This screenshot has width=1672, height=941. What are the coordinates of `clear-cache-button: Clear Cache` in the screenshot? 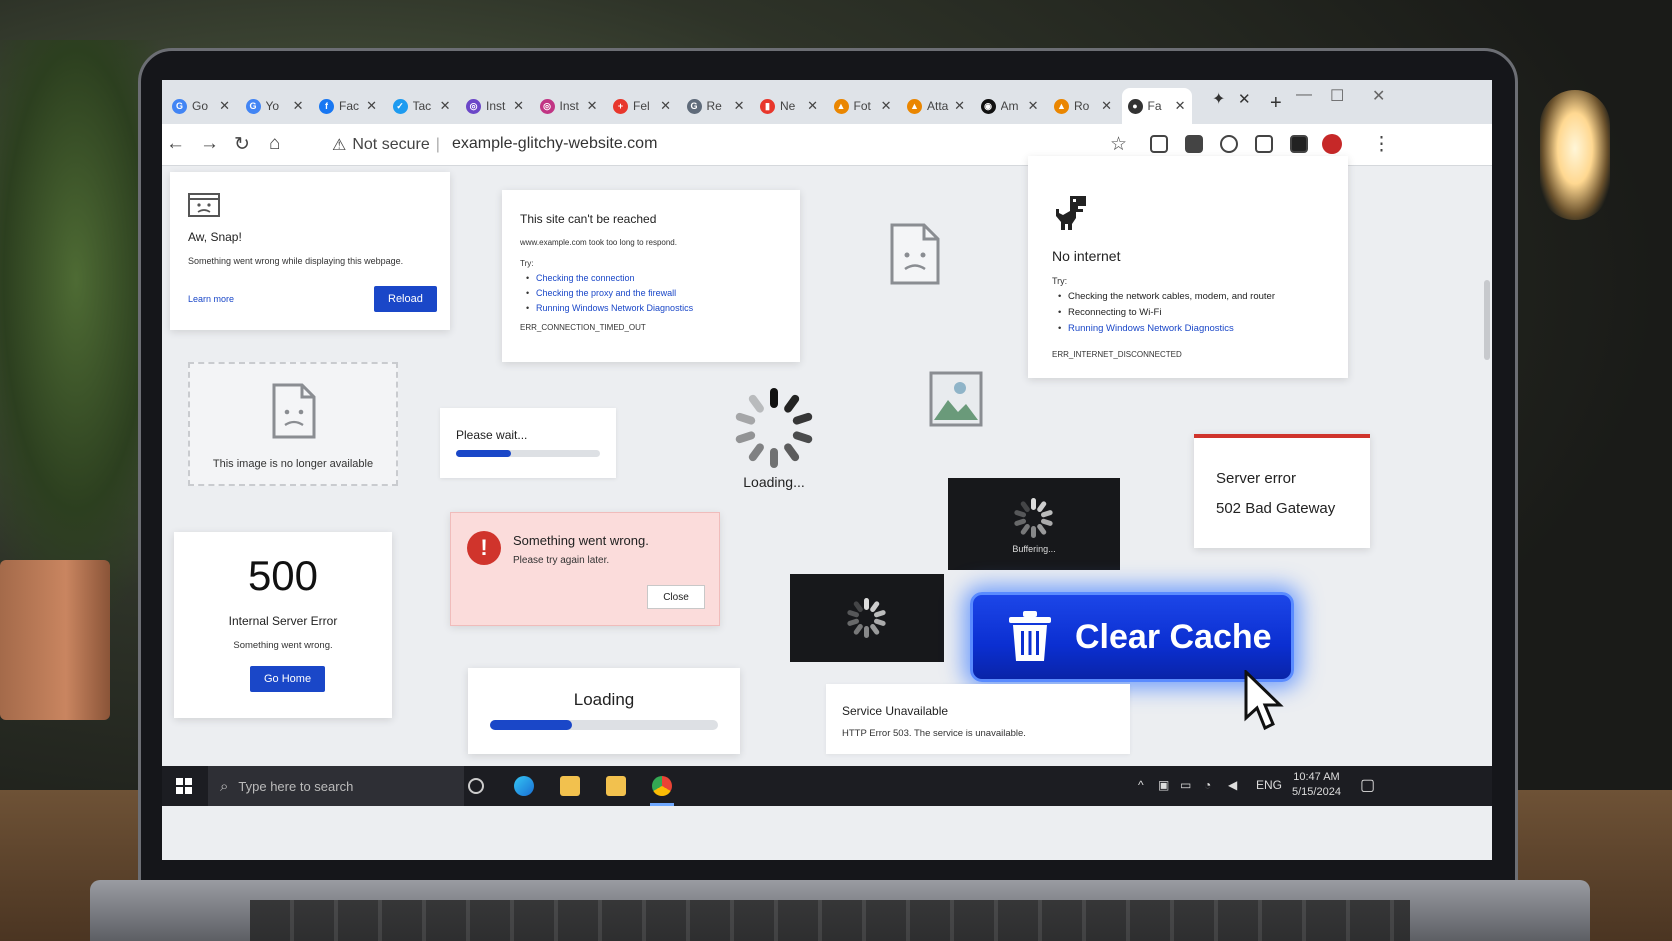 It's located at (1132, 637).